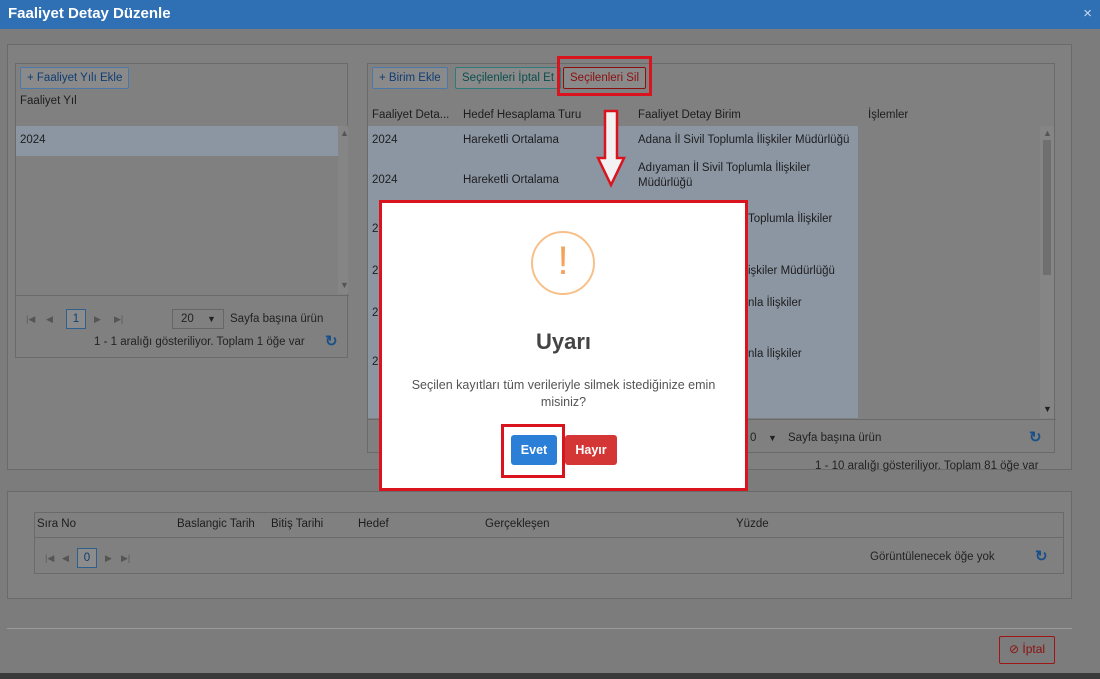 The height and width of the screenshot is (679, 1100). What do you see at coordinates (410, 78) in the screenshot?
I see `add-unit-button: + Birim Ekle` at bounding box center [410, 78].